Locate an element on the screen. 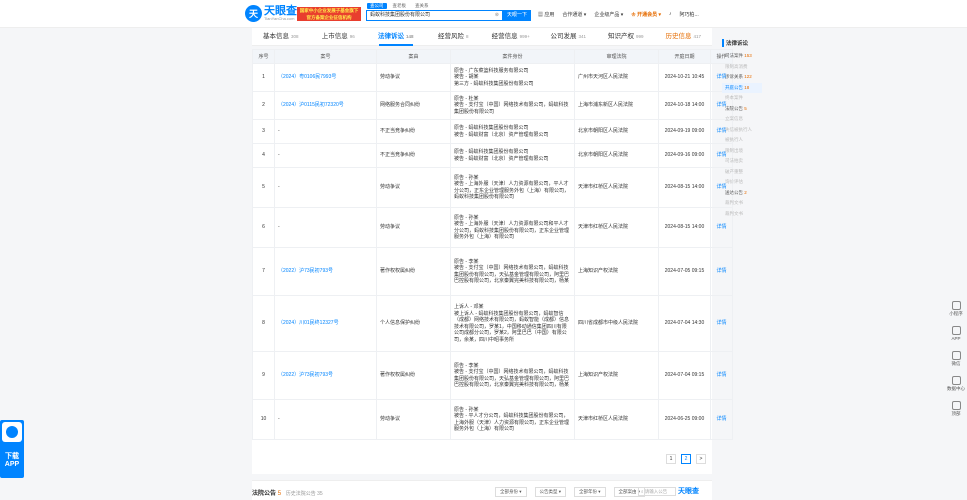 The height and width of the screenshot is (500, 967). tab-risk: 经营风险 8 is located at coordinates (454, 36).